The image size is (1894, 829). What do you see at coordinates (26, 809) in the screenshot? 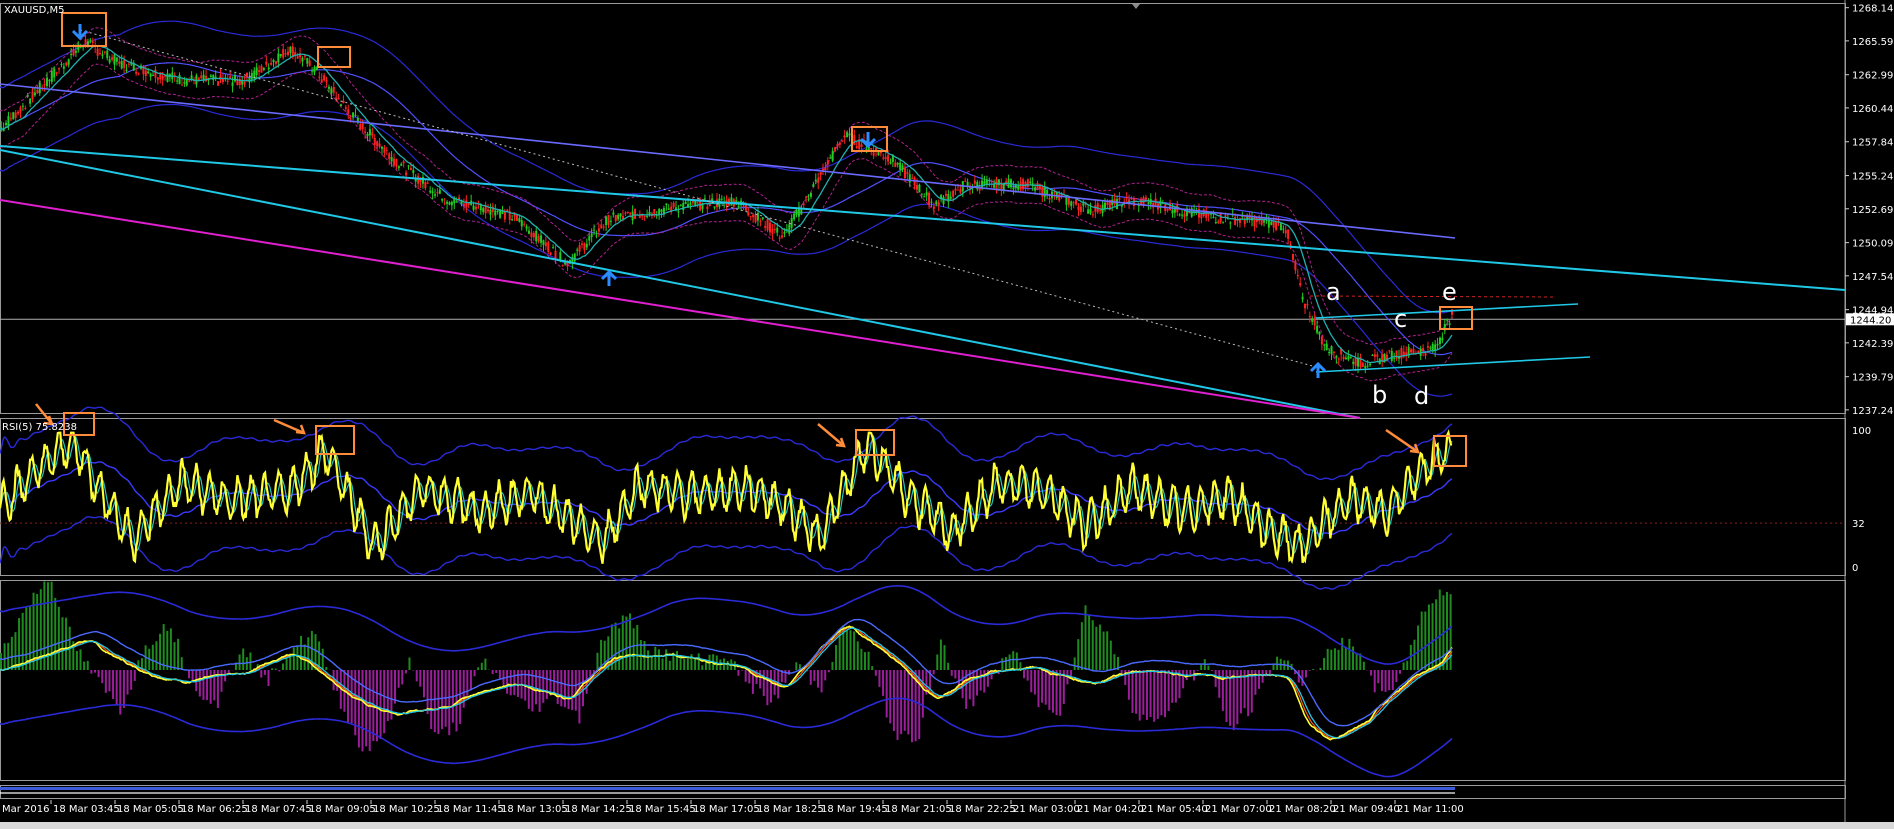
I see `time-tick-label: Mar 2016` at bounding box center [26, 809].